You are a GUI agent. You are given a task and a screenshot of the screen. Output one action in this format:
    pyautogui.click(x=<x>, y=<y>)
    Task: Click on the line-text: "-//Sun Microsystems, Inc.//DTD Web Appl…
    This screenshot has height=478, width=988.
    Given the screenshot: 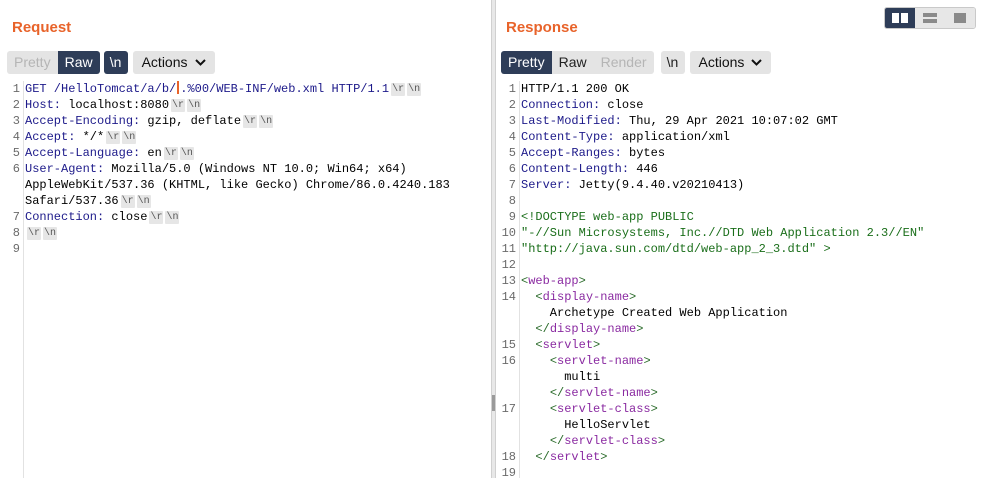 What is the action you would take?
    pyautogui.click(x=722, y=233)
    